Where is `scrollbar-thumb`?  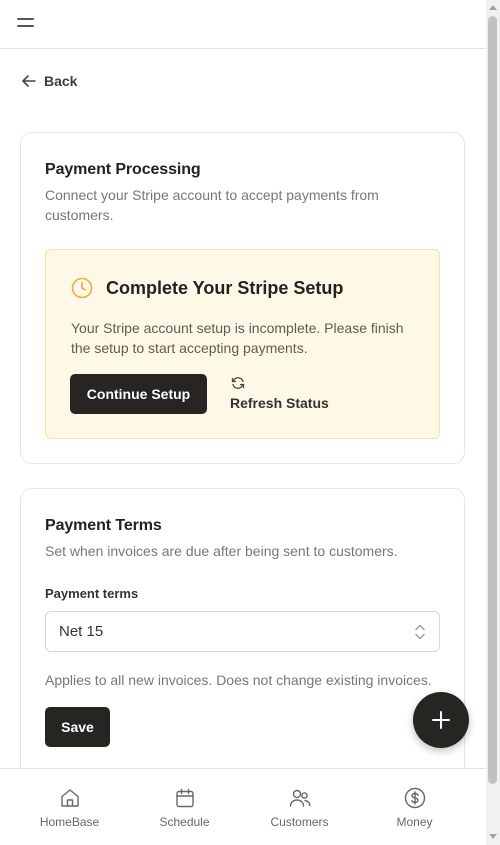 scrollbar-thumb is located at coordinates (492, 400).